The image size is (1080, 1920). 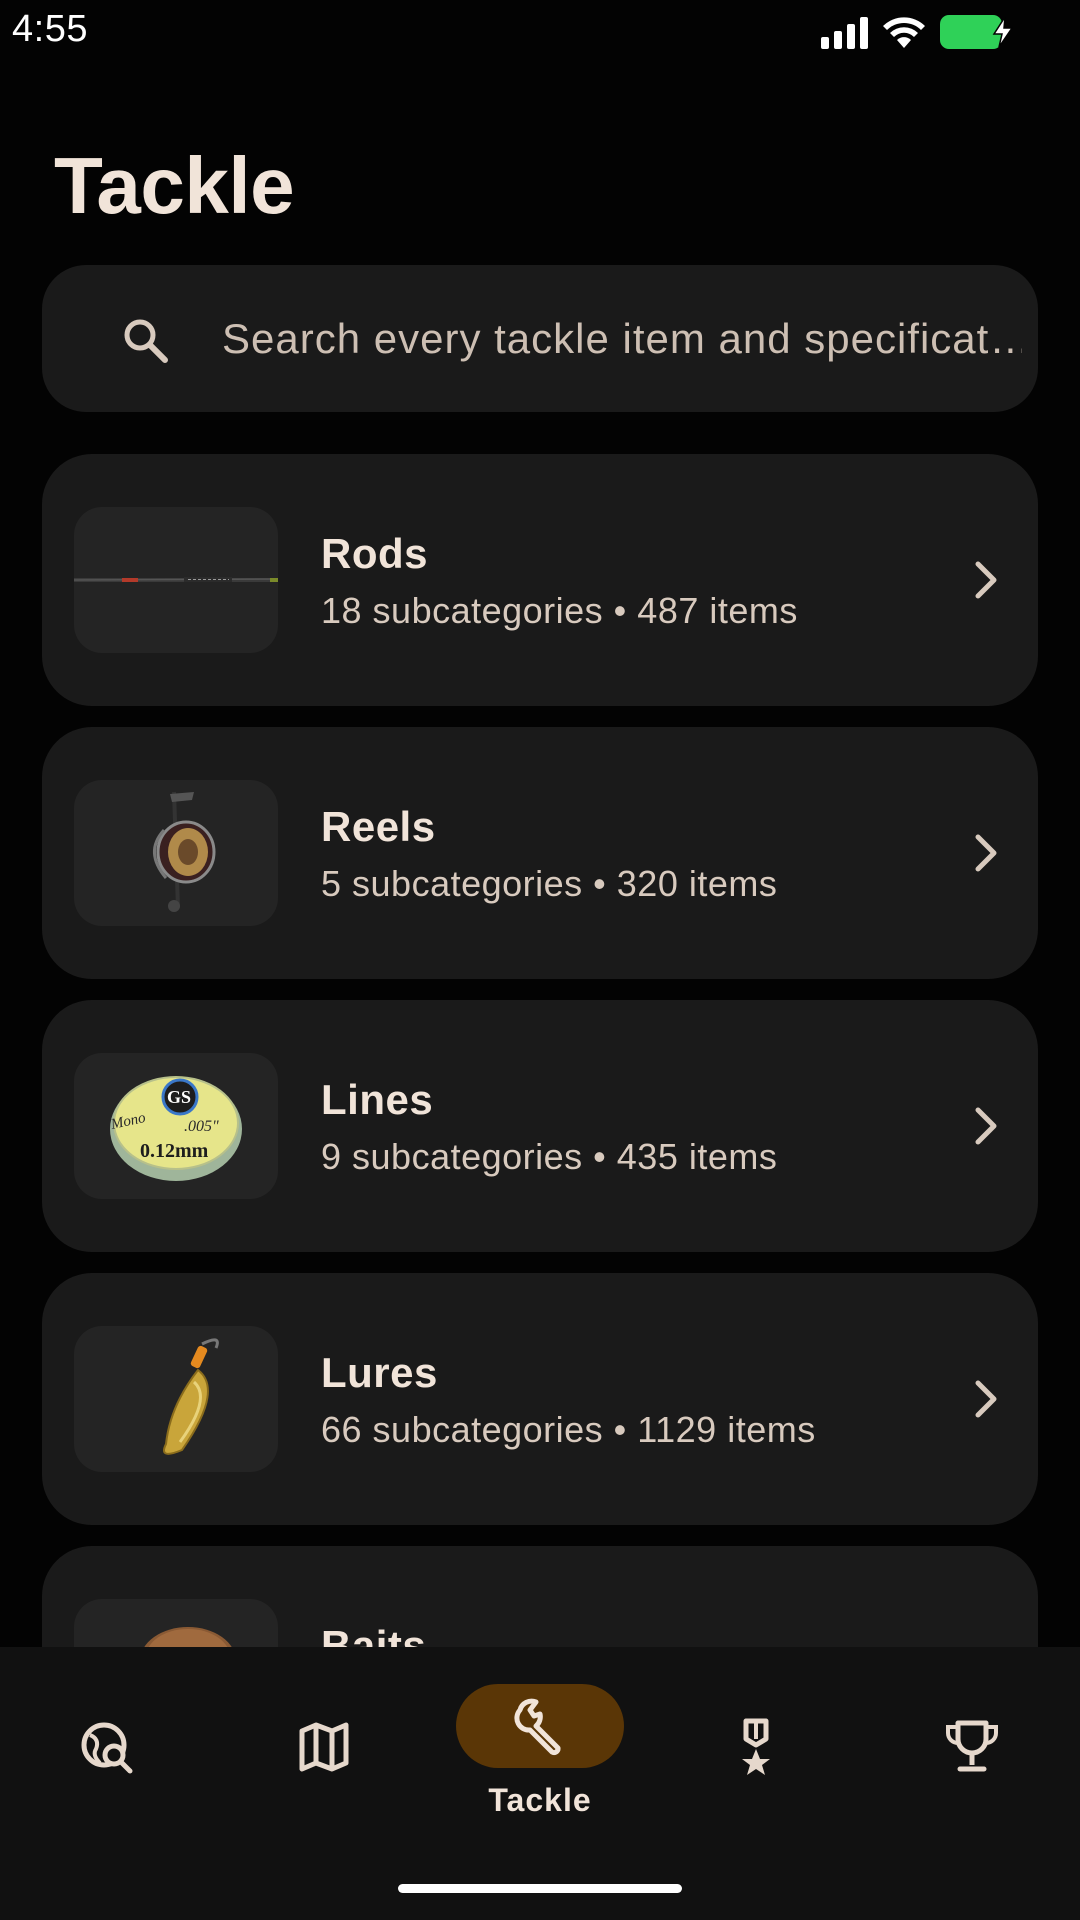 What do you see at coordinates (174, 1151) in the screenshot?
I see `spool-label-size: 0.12mm` at bounding box center [174, 1151].